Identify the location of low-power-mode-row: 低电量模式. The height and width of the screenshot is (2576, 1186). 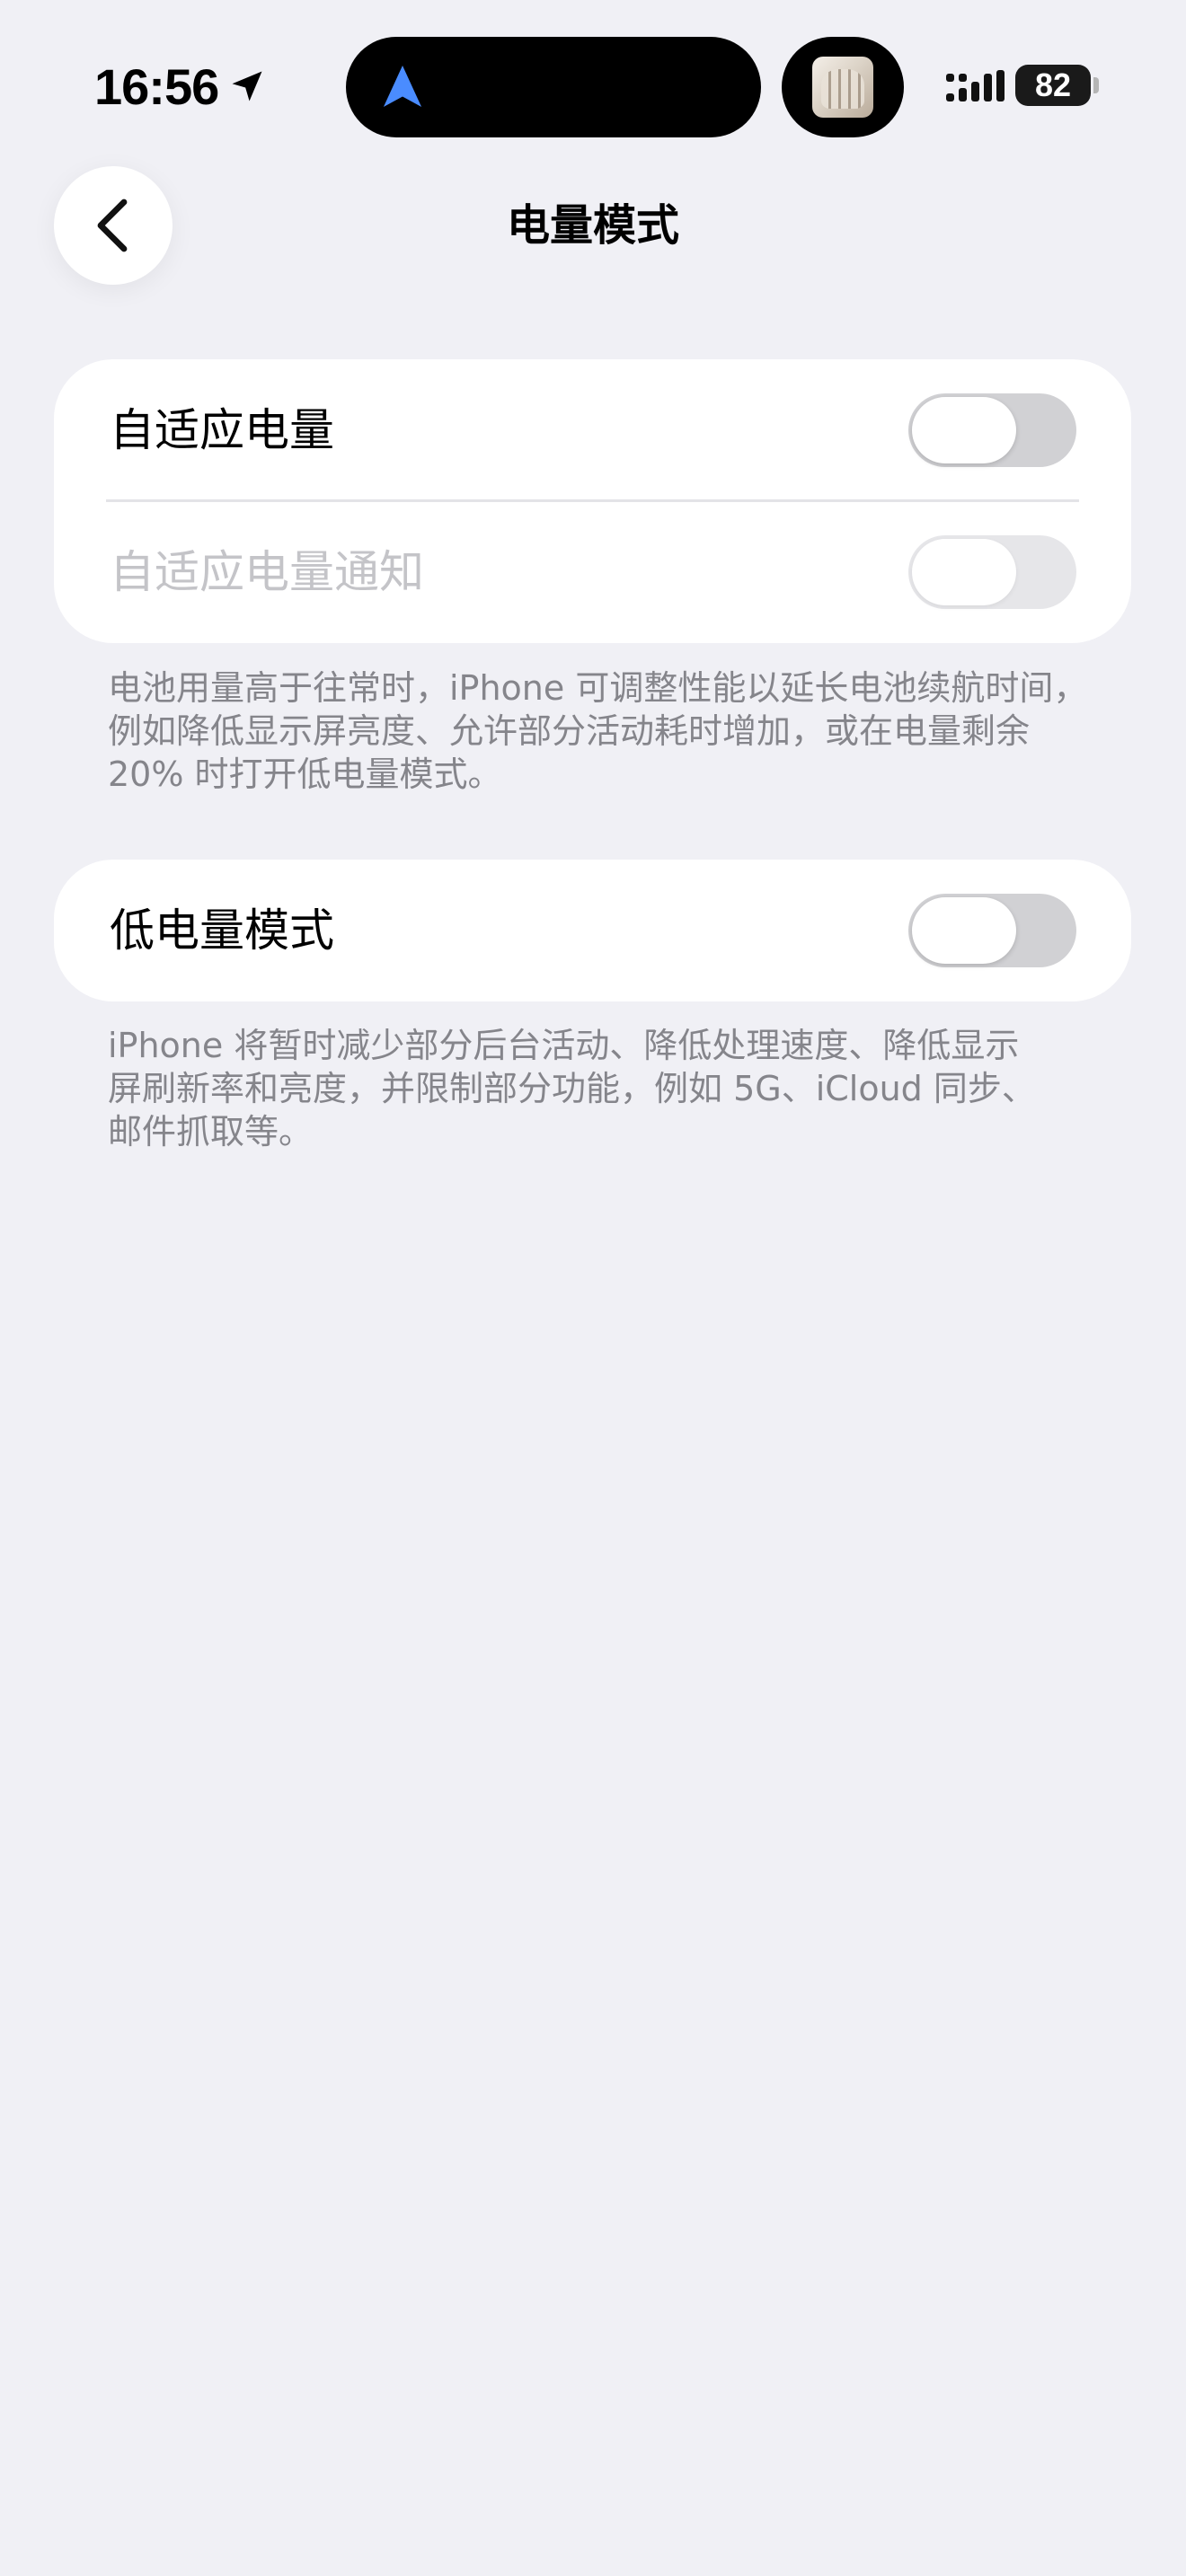
(592, 931).